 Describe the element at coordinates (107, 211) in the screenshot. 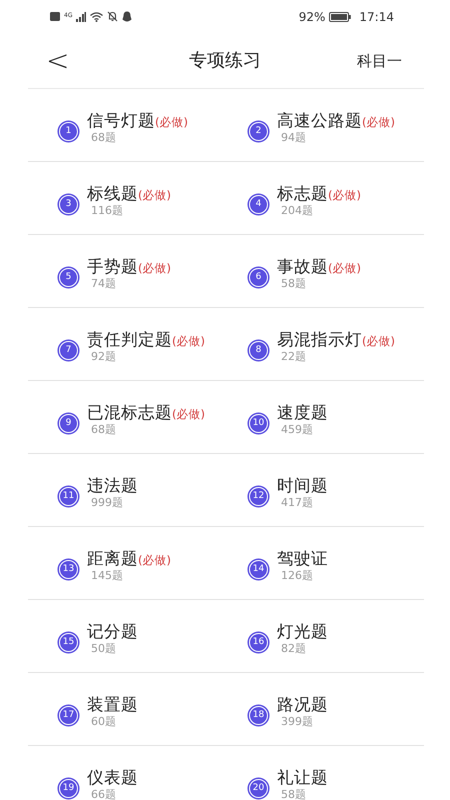

I see `question-count: 116题` at that location.